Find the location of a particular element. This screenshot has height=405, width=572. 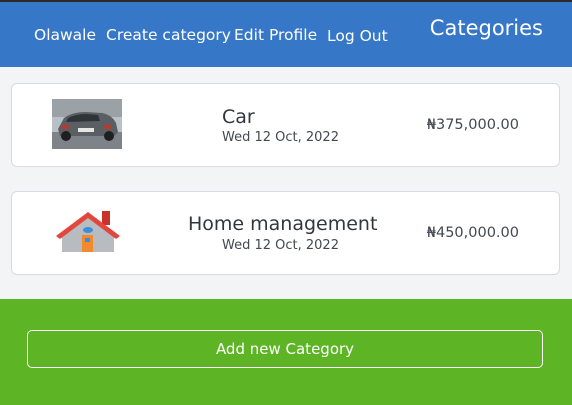

add-new-category-button: Add new Category is located at coordinates (285, 349).